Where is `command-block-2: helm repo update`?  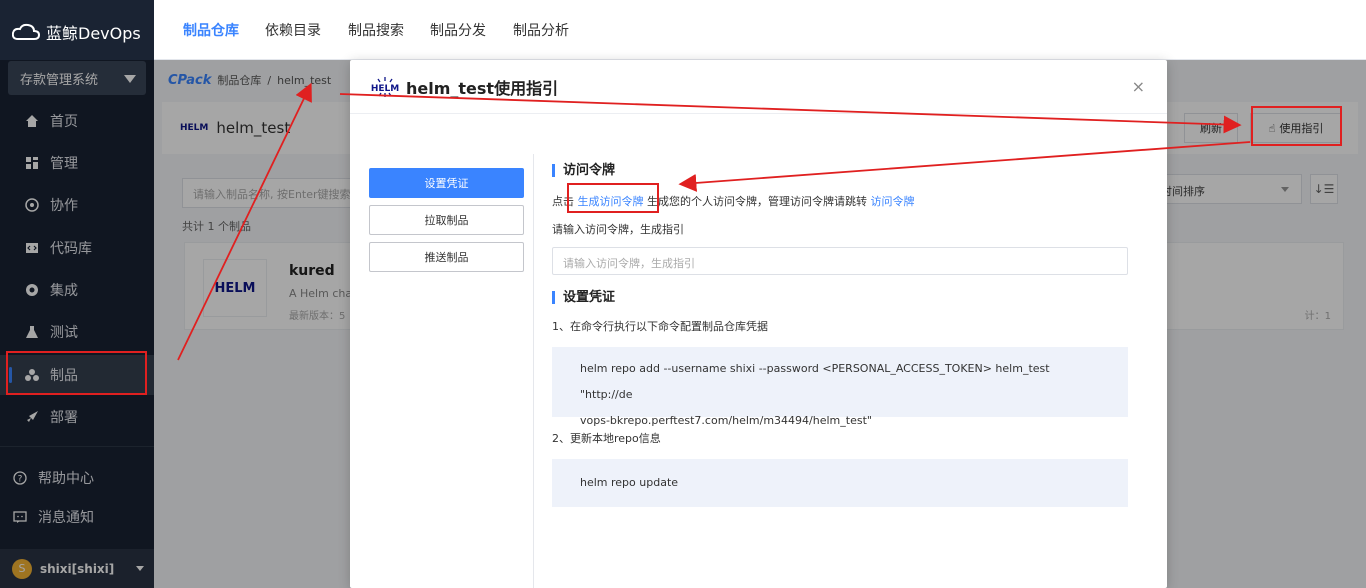 command-block-2: helm repo update is located at coordinates (840, 483).